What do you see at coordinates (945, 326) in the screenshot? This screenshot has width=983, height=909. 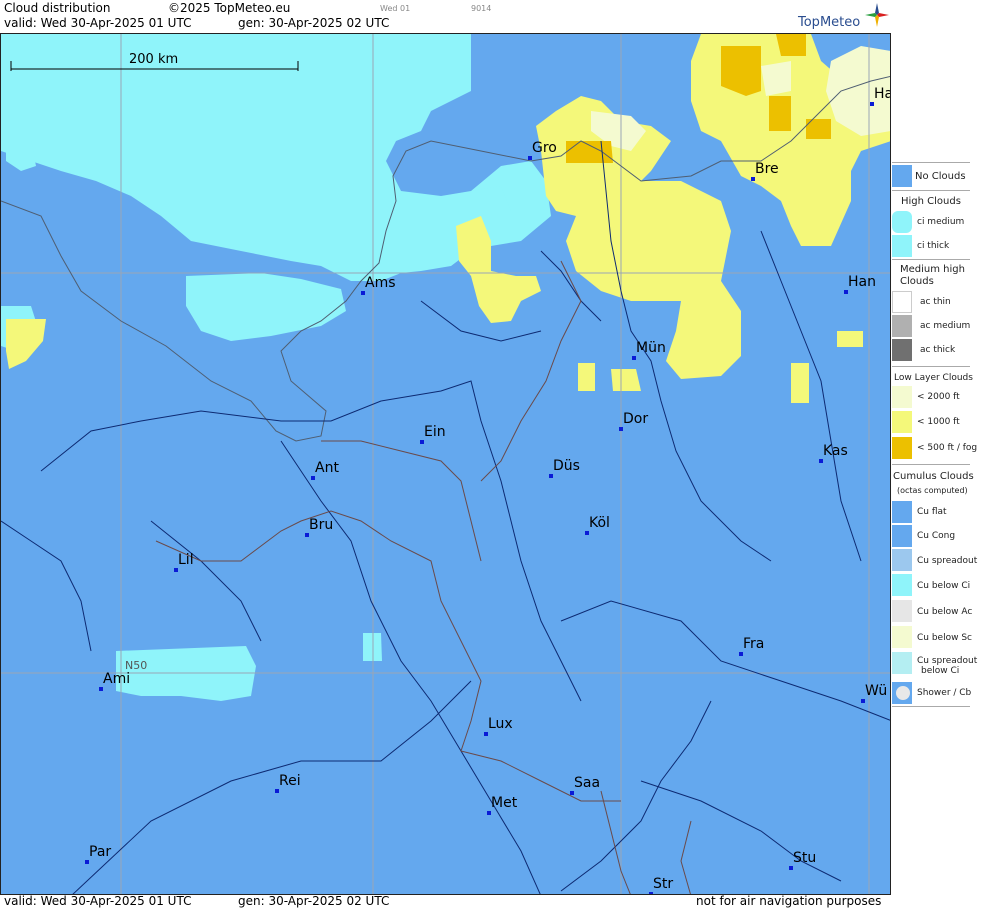 I see `legend-ac-medium: ac medium` at bounding box center [945, 326].